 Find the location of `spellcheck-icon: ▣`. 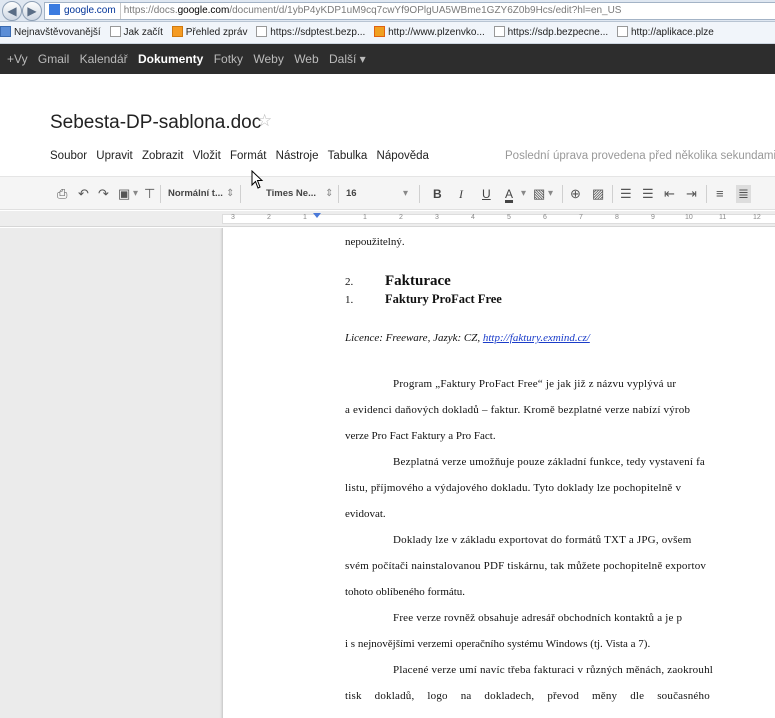

spellcheck-icon: ▣ is located at coordinates (124, 194).